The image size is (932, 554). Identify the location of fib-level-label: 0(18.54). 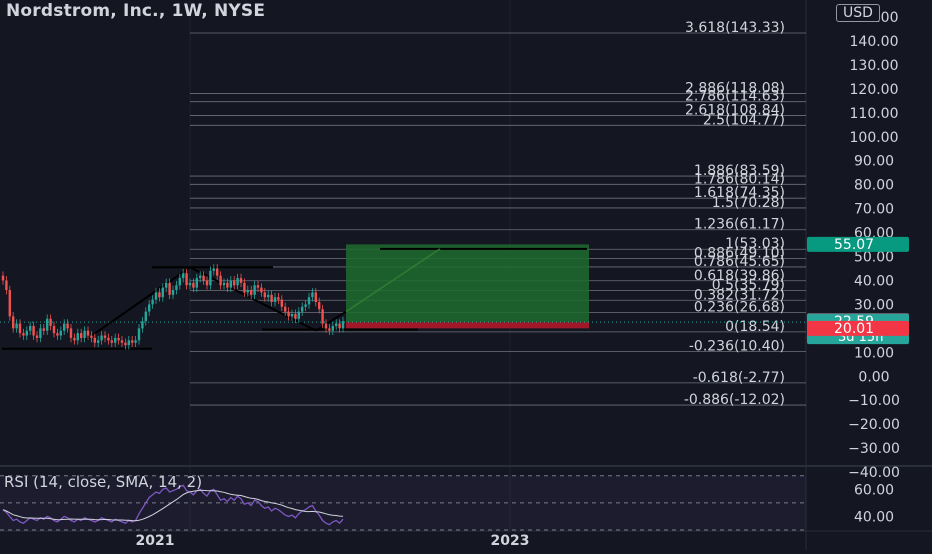
(755, 327).